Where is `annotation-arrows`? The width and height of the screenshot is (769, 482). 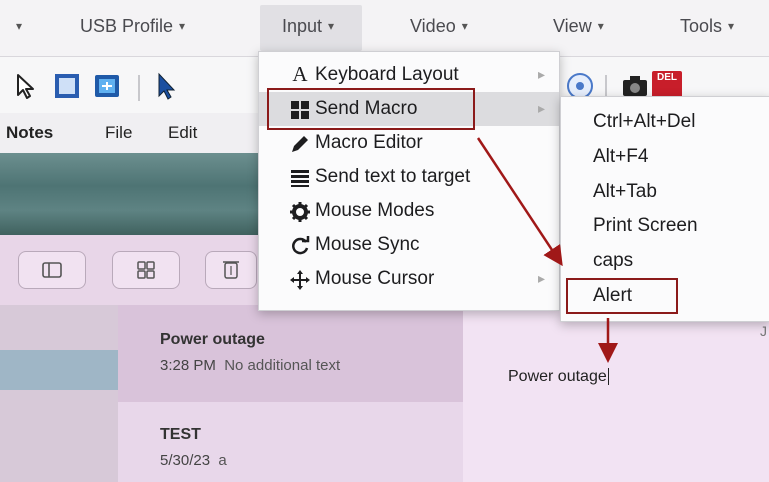
annotation-arrows is located at coordinates (547, 250).